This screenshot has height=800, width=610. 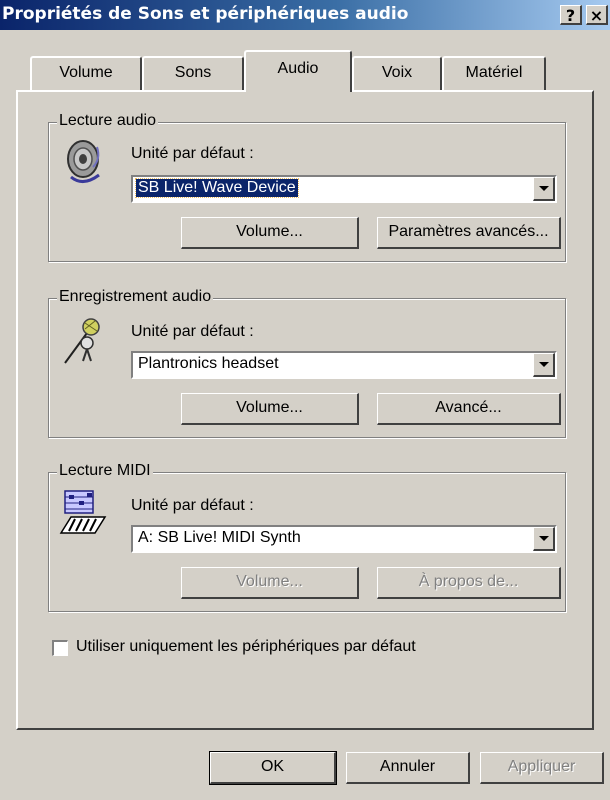 I want to click on cancel-button: Annuler, so click(x=408, y=768).